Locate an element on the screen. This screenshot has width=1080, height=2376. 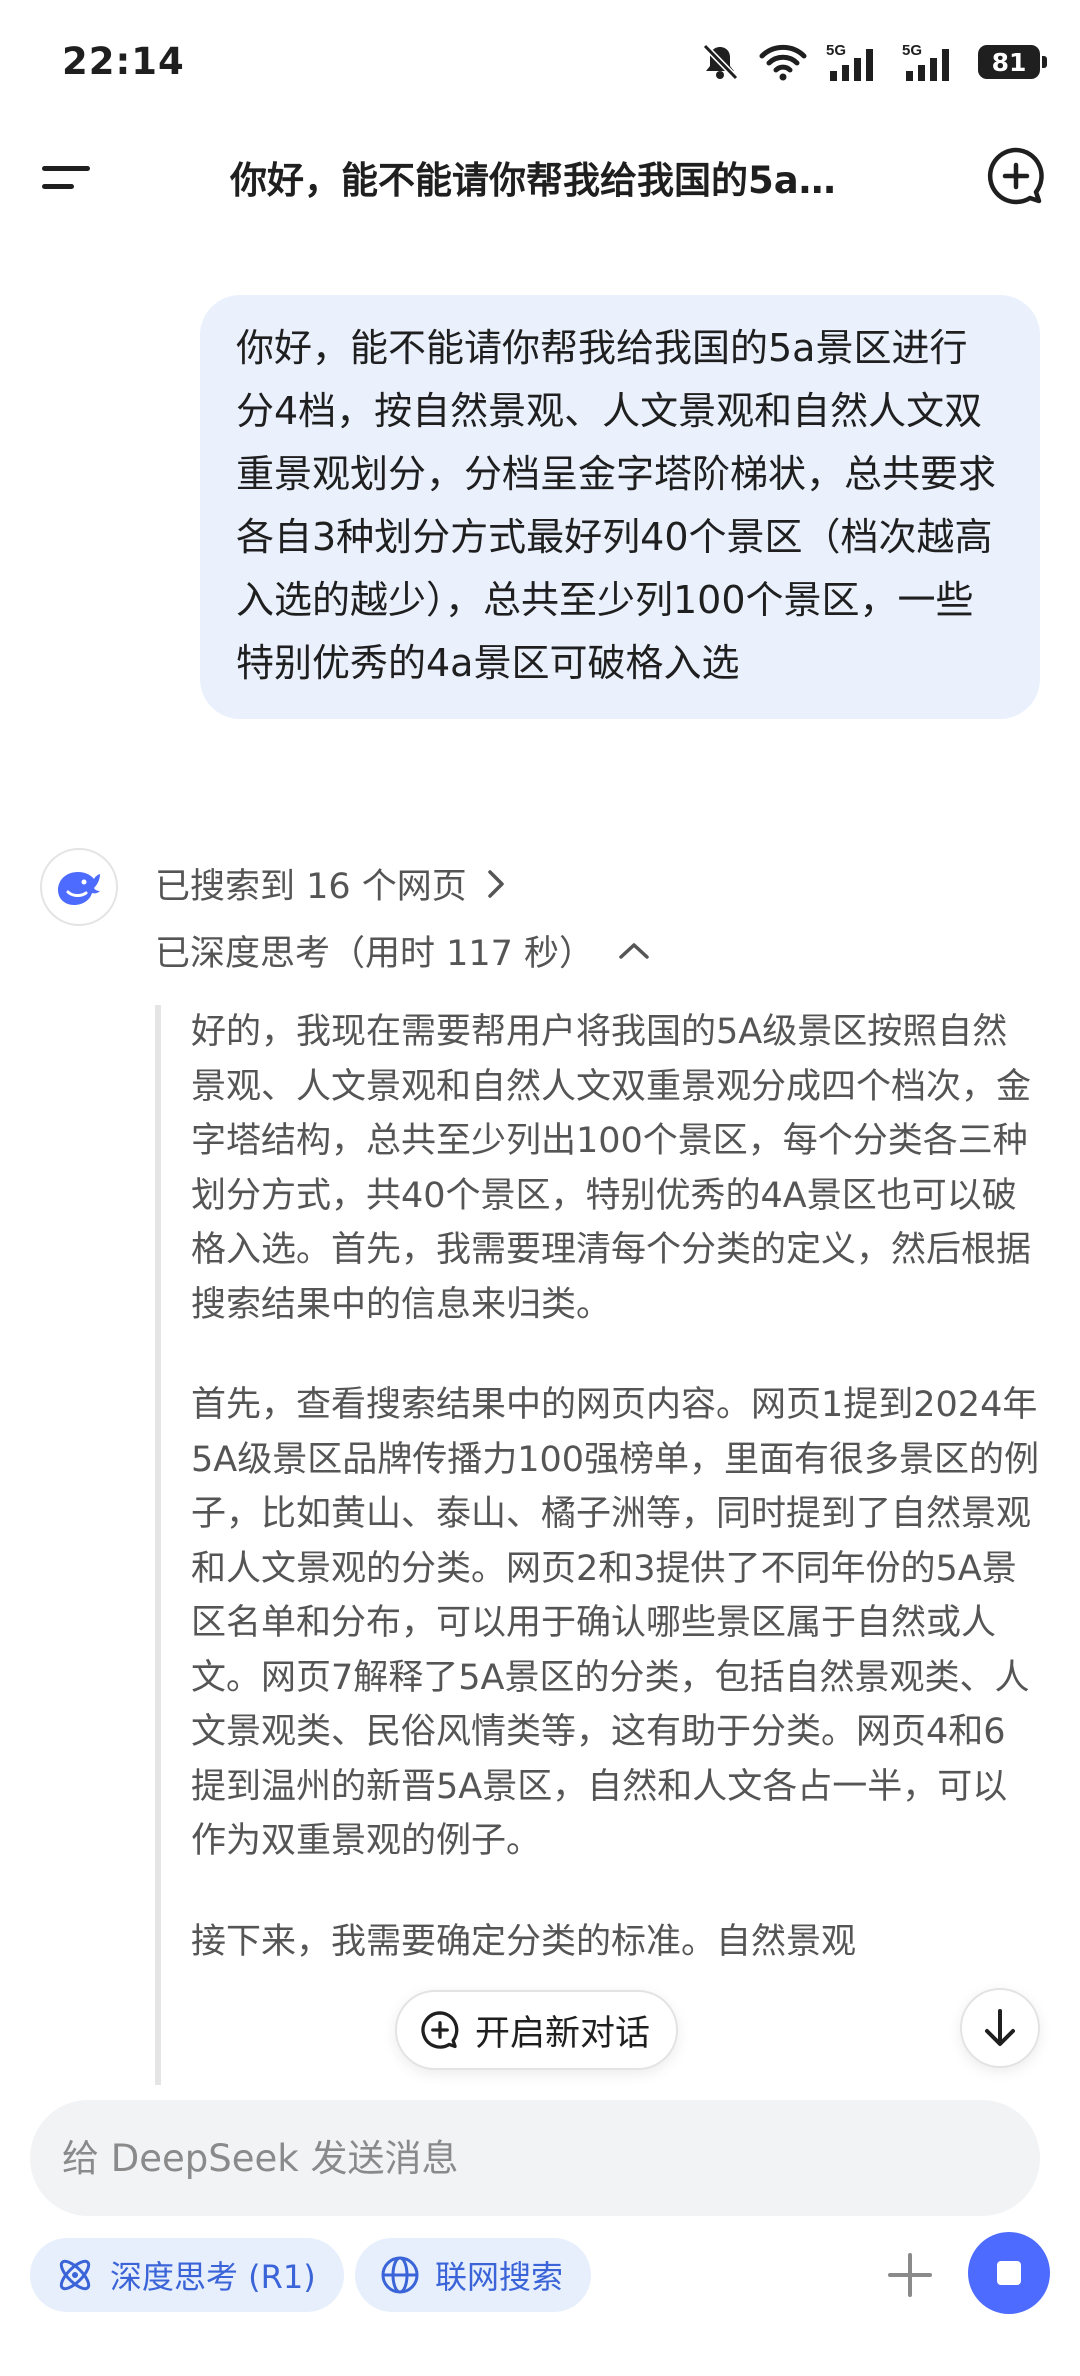
menu-button is located at coordinates (66, 178).